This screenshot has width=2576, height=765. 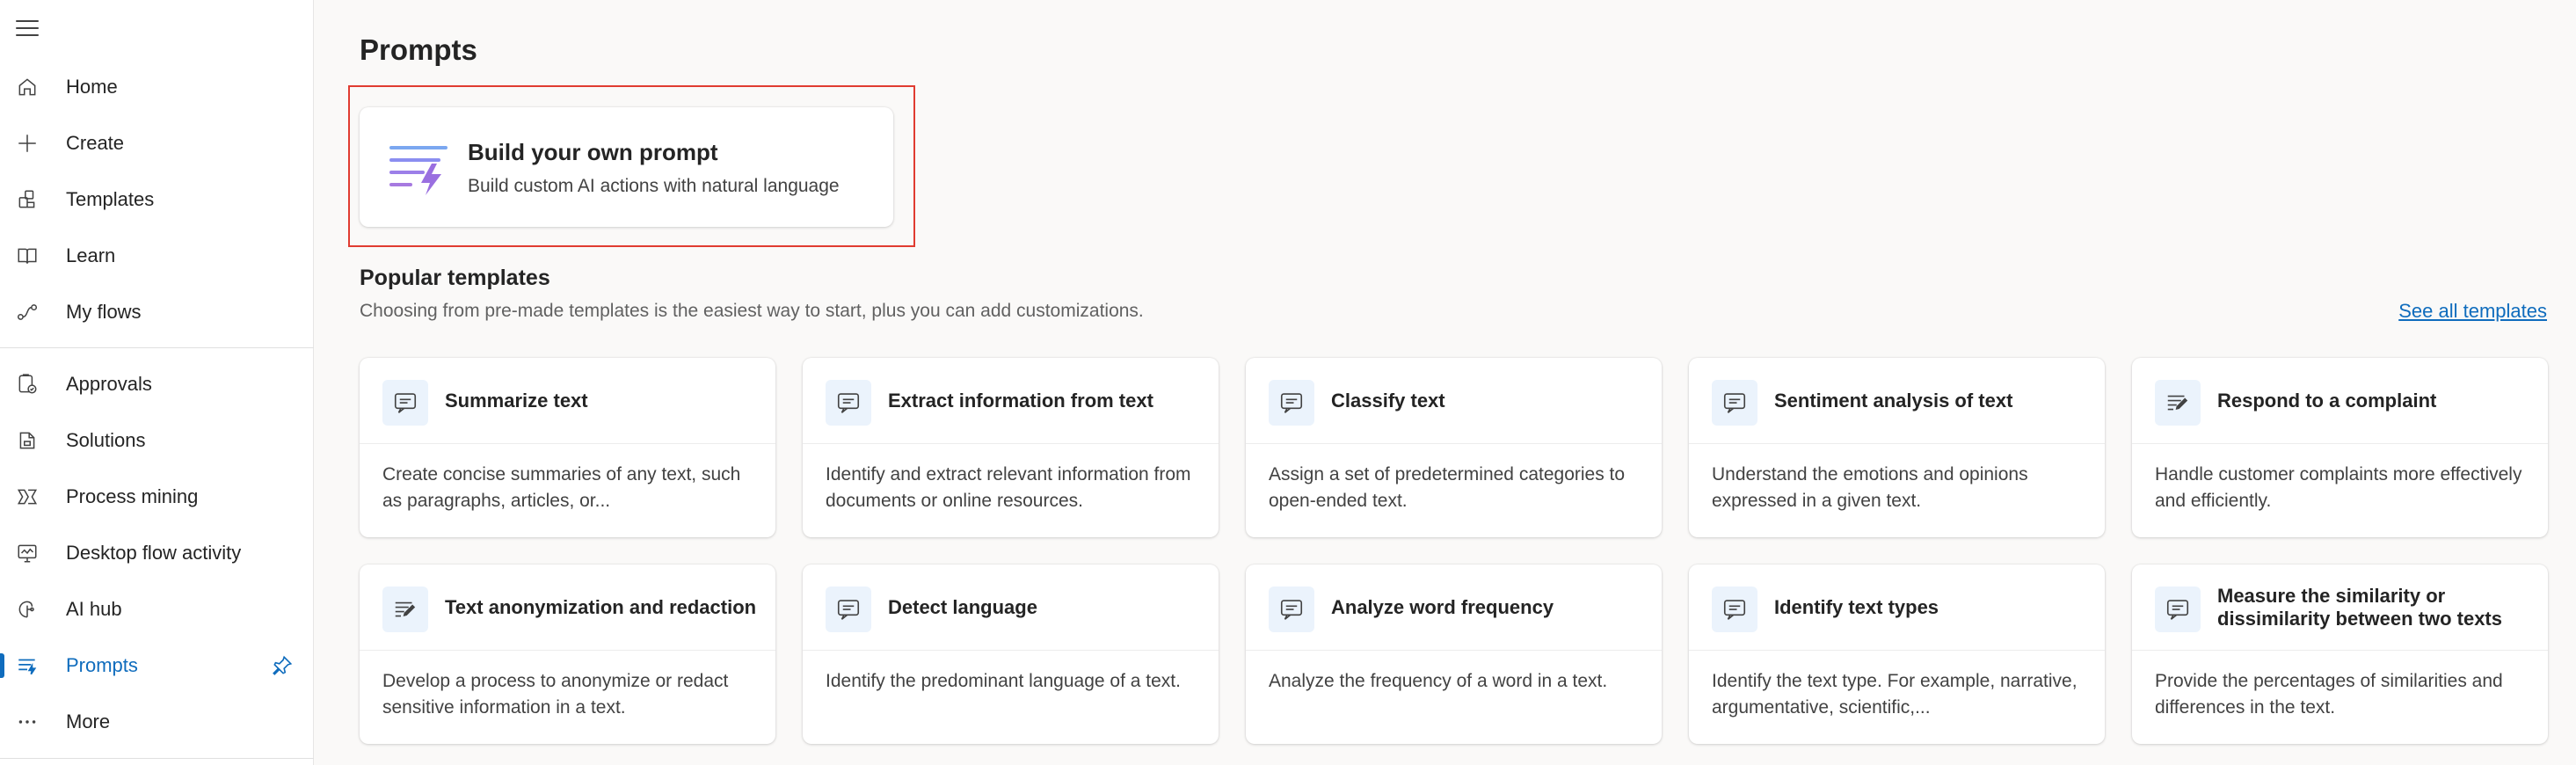 What do you see at coordinates (27, 199) in the screenshot?
I see `templates-icon` at bounding box center [27, 199].